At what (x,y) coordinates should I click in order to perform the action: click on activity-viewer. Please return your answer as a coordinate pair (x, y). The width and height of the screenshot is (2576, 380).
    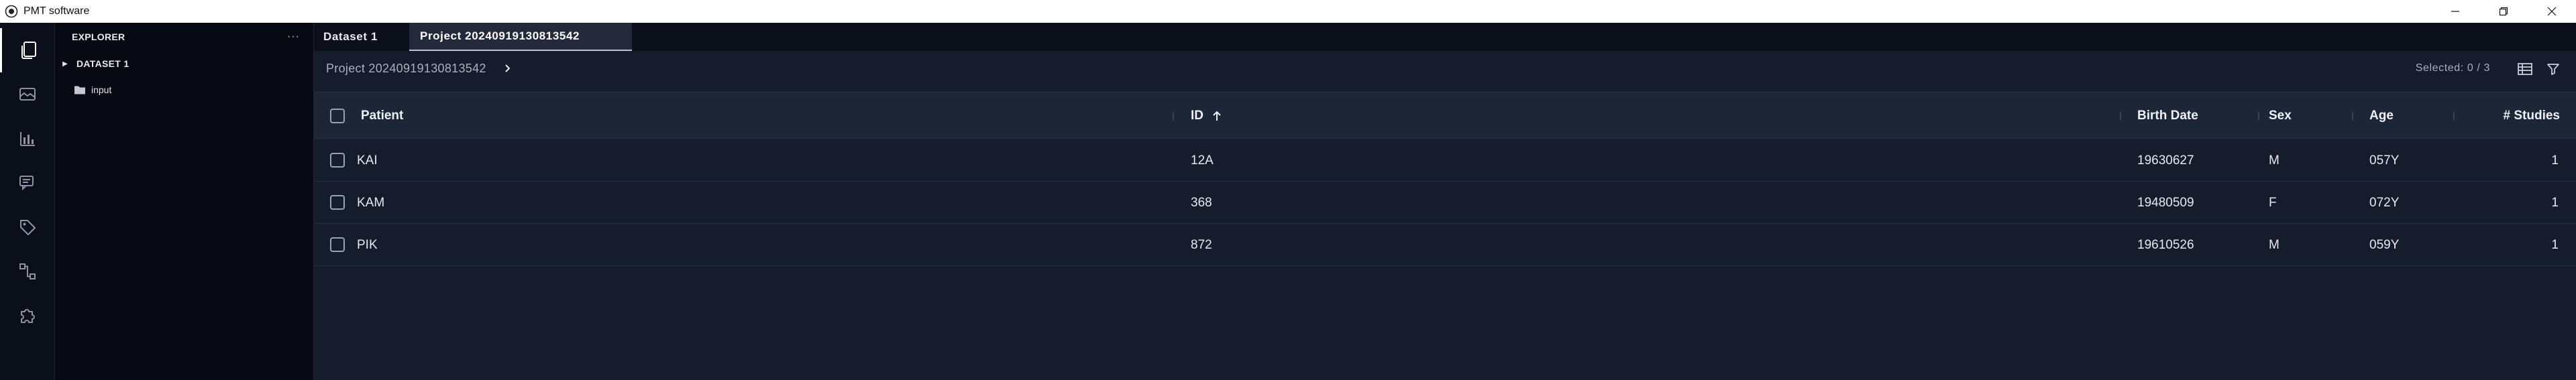
    Looking at the image, I should click on (27, 94).